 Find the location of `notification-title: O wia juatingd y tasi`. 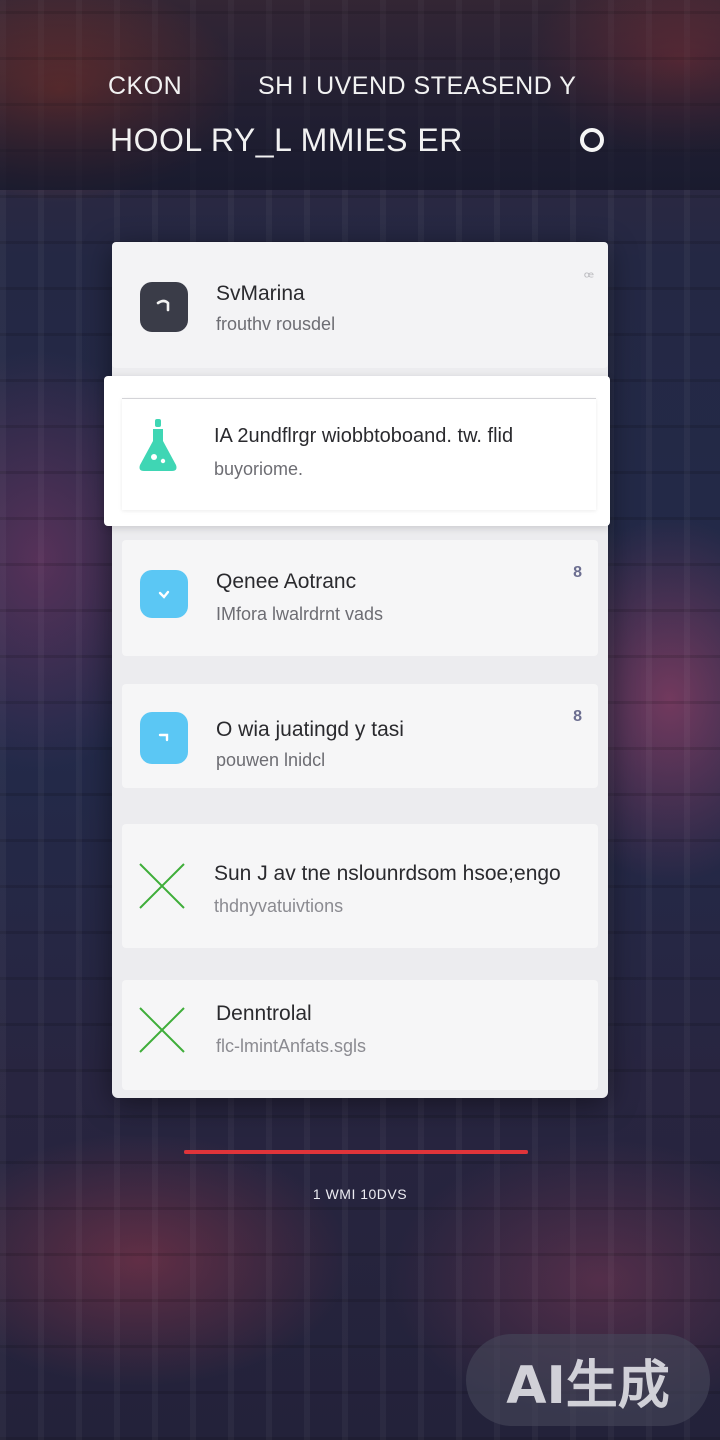

notification-title: O wia juatingd y tasi is located at coordinates (310, 729).